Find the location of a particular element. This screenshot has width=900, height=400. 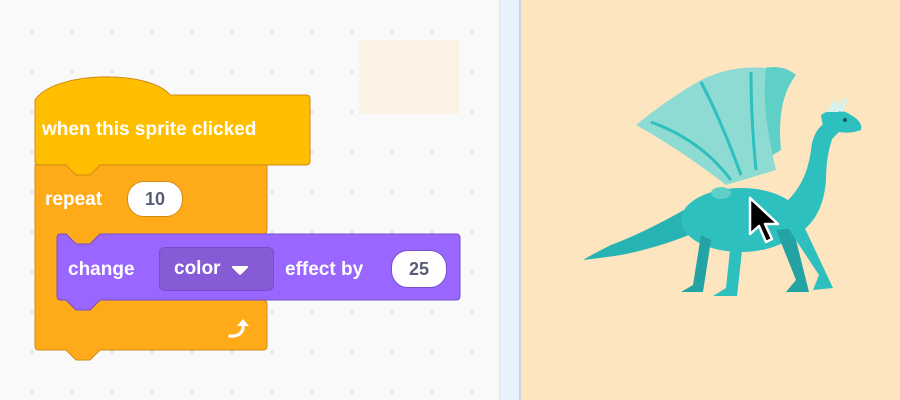

panel-divider is located at coordinates (510, 200).